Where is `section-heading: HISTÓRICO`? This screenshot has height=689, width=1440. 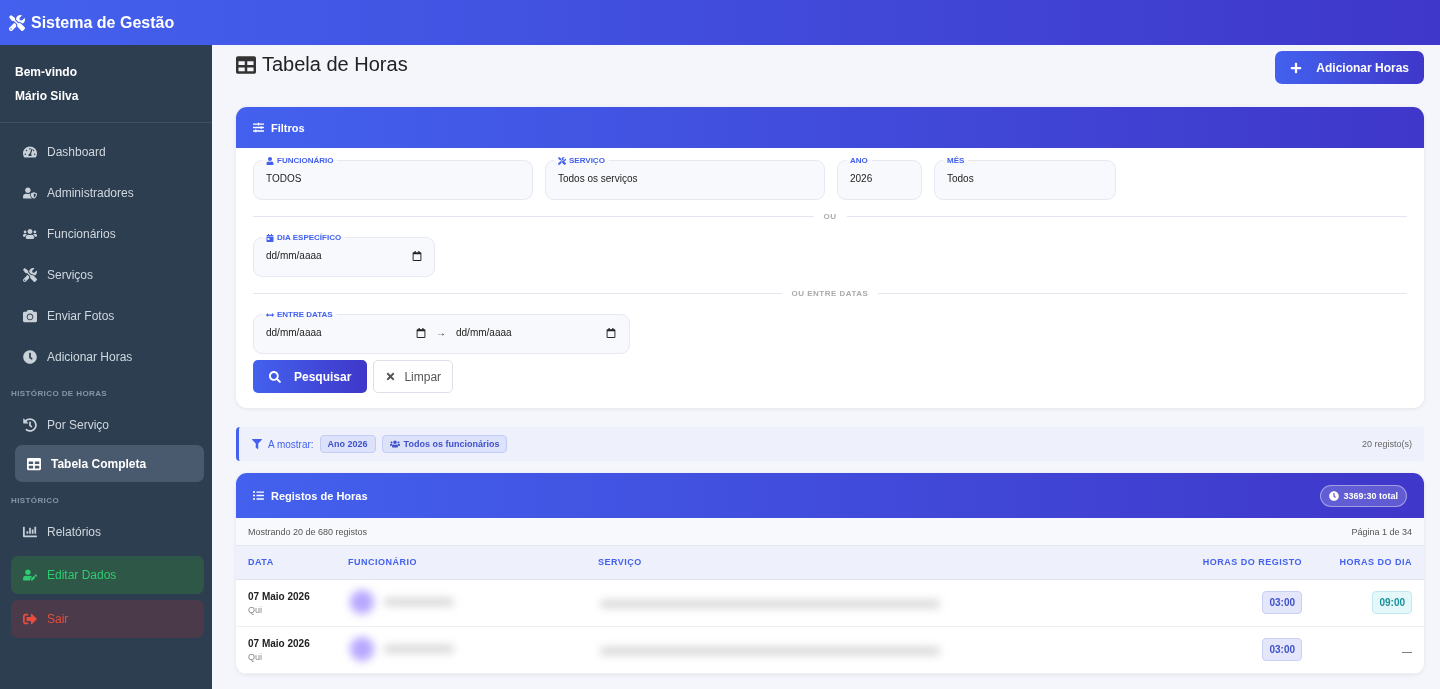 section-heading: HISTÓRICO is located at coordinates (35, 501).